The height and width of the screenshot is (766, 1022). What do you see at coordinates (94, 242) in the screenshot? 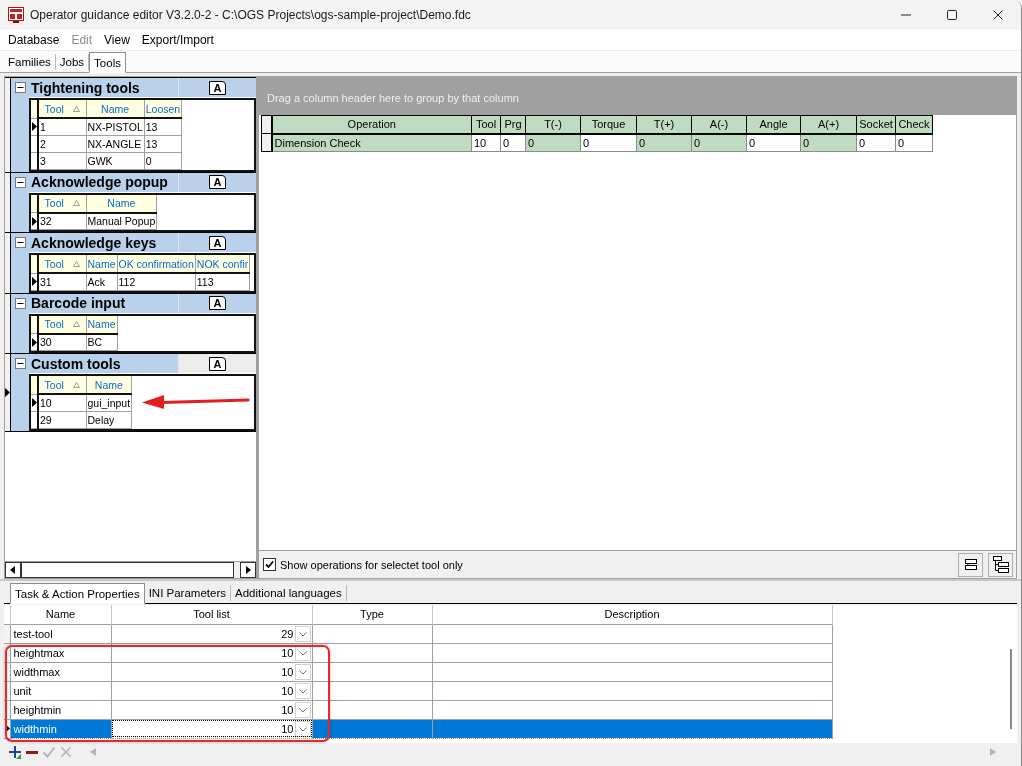
I see `group-title: Acknowledge keys` at bounding box center [94, 242].